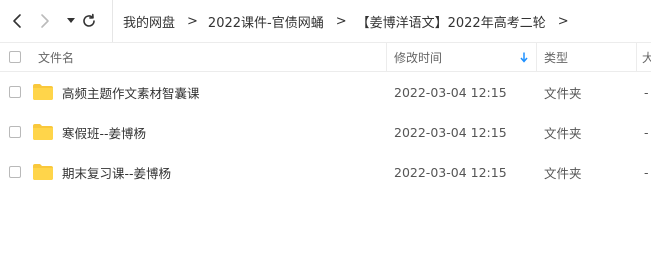 The height and width of the screenshot is (253, 651). I want to click on select-all-checkbox-cell, so click(15, 57).